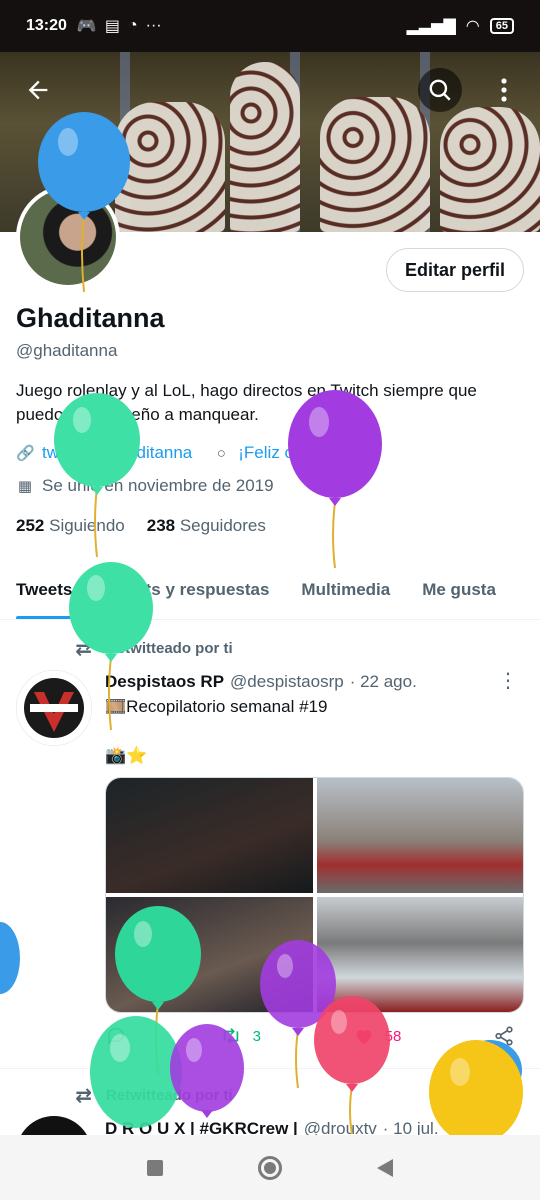  What do you see at coordinates (164, 682) in the screenshot?
I see `tweet-author-name: Despistaos RP` at bounding box center [164, 682].